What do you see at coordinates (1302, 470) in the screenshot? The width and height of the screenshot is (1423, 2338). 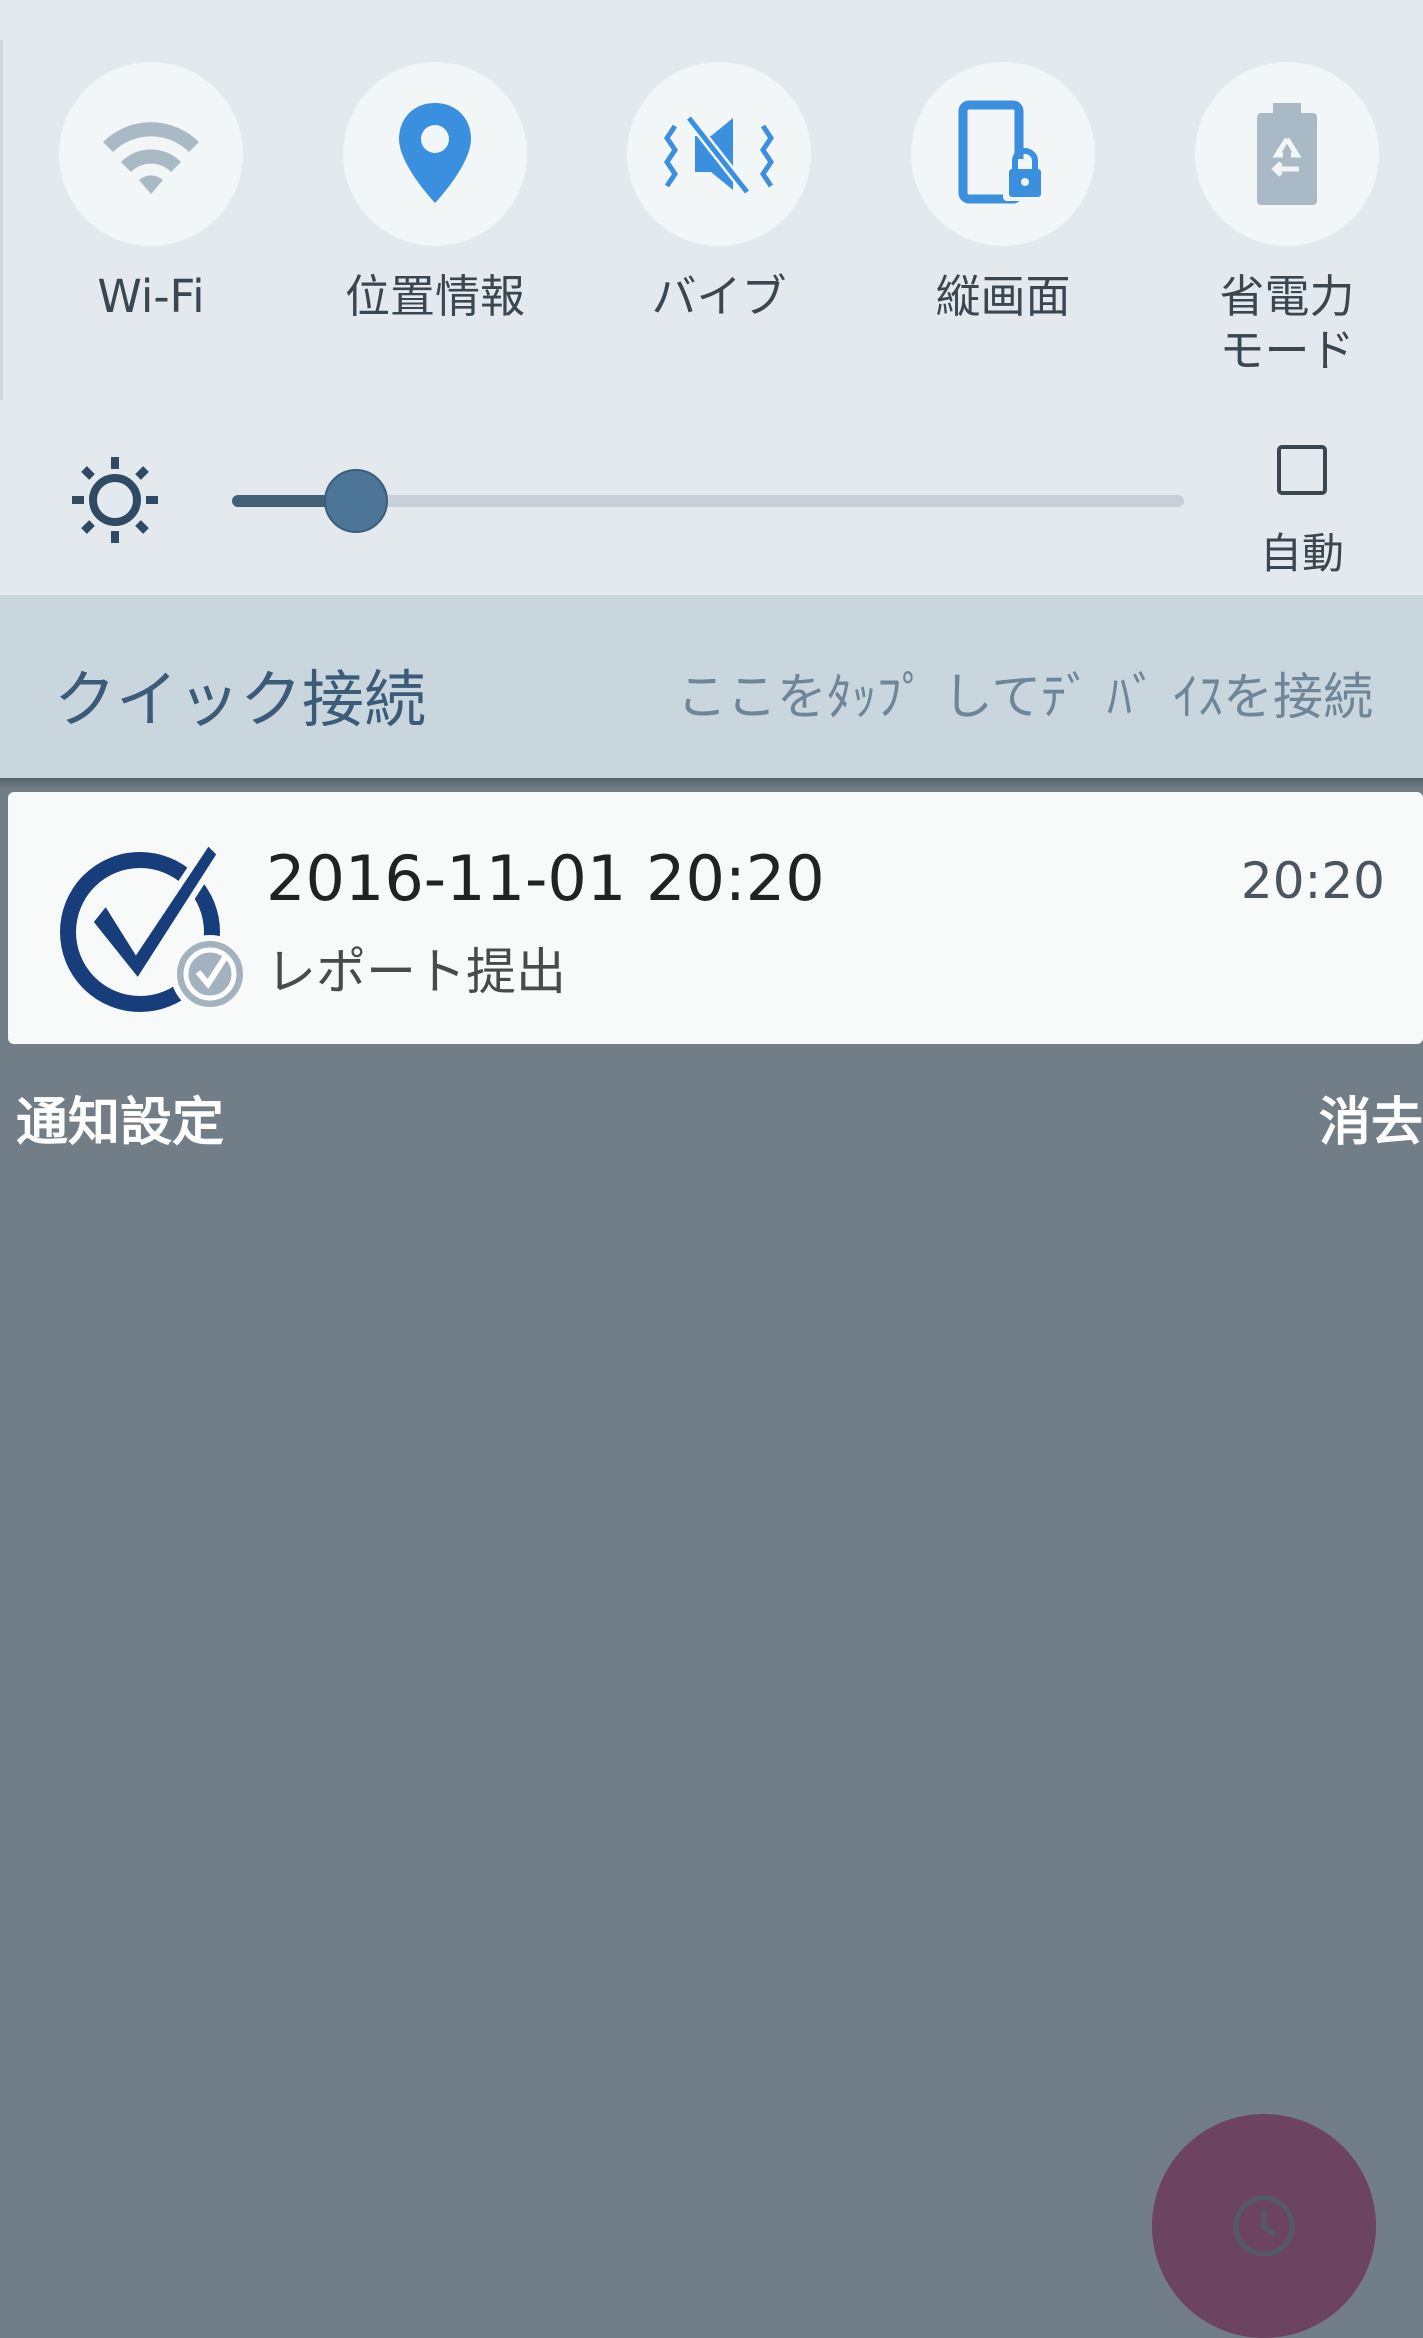 I see `auto-brightness-checkbox` at bounding box center [1302, 470].